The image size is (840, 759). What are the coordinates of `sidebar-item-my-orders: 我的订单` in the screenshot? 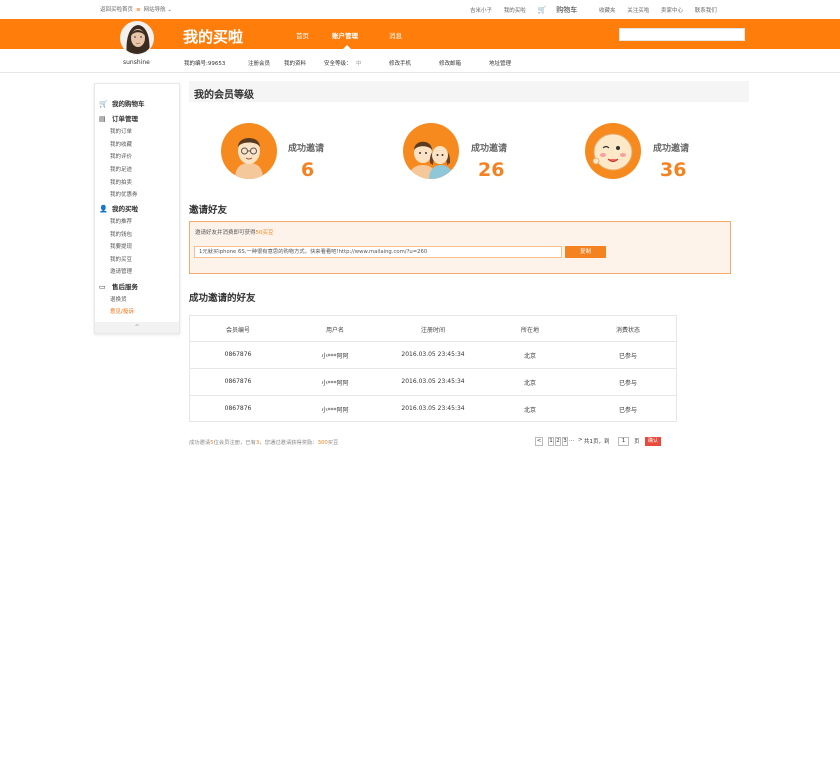 It's located at (121, 131).